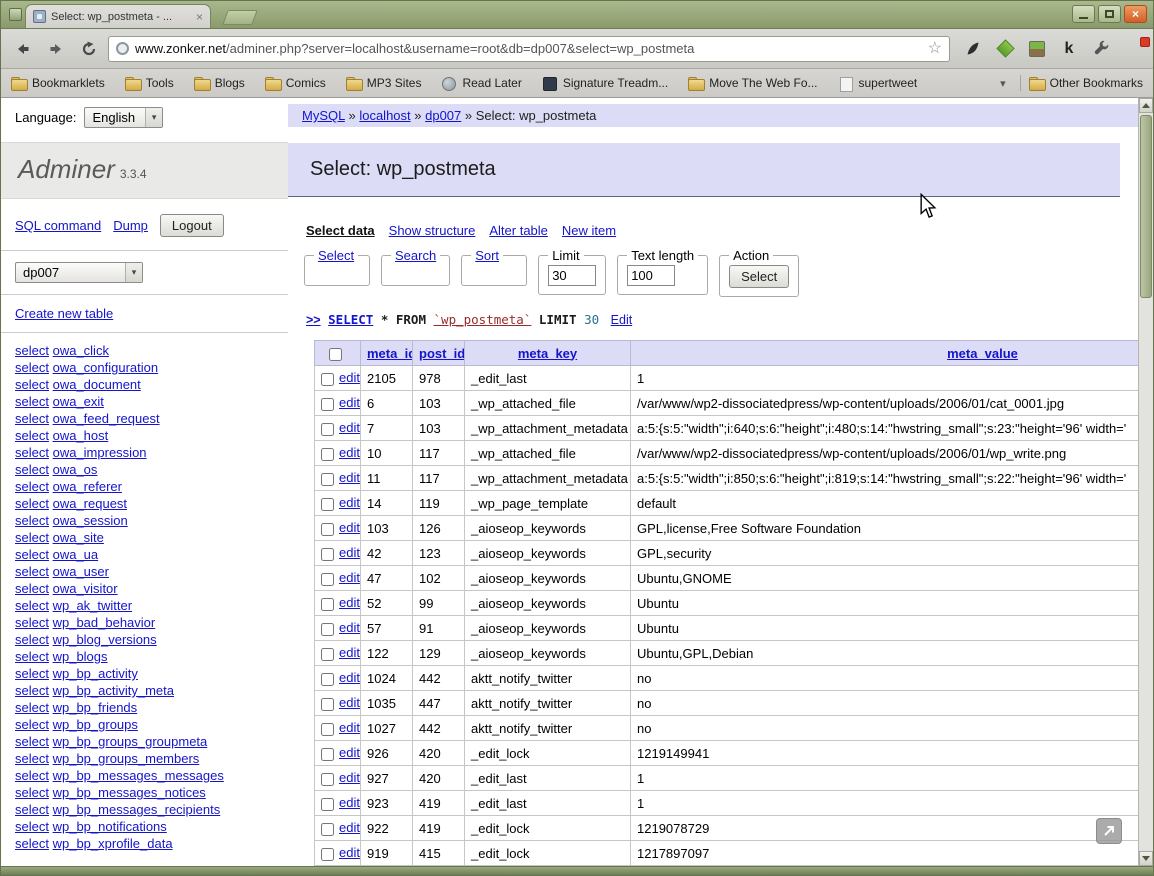  Describe the element at coordinates (149, 83) in the screenshot. I see `bookmark-item: Tools` at that location.